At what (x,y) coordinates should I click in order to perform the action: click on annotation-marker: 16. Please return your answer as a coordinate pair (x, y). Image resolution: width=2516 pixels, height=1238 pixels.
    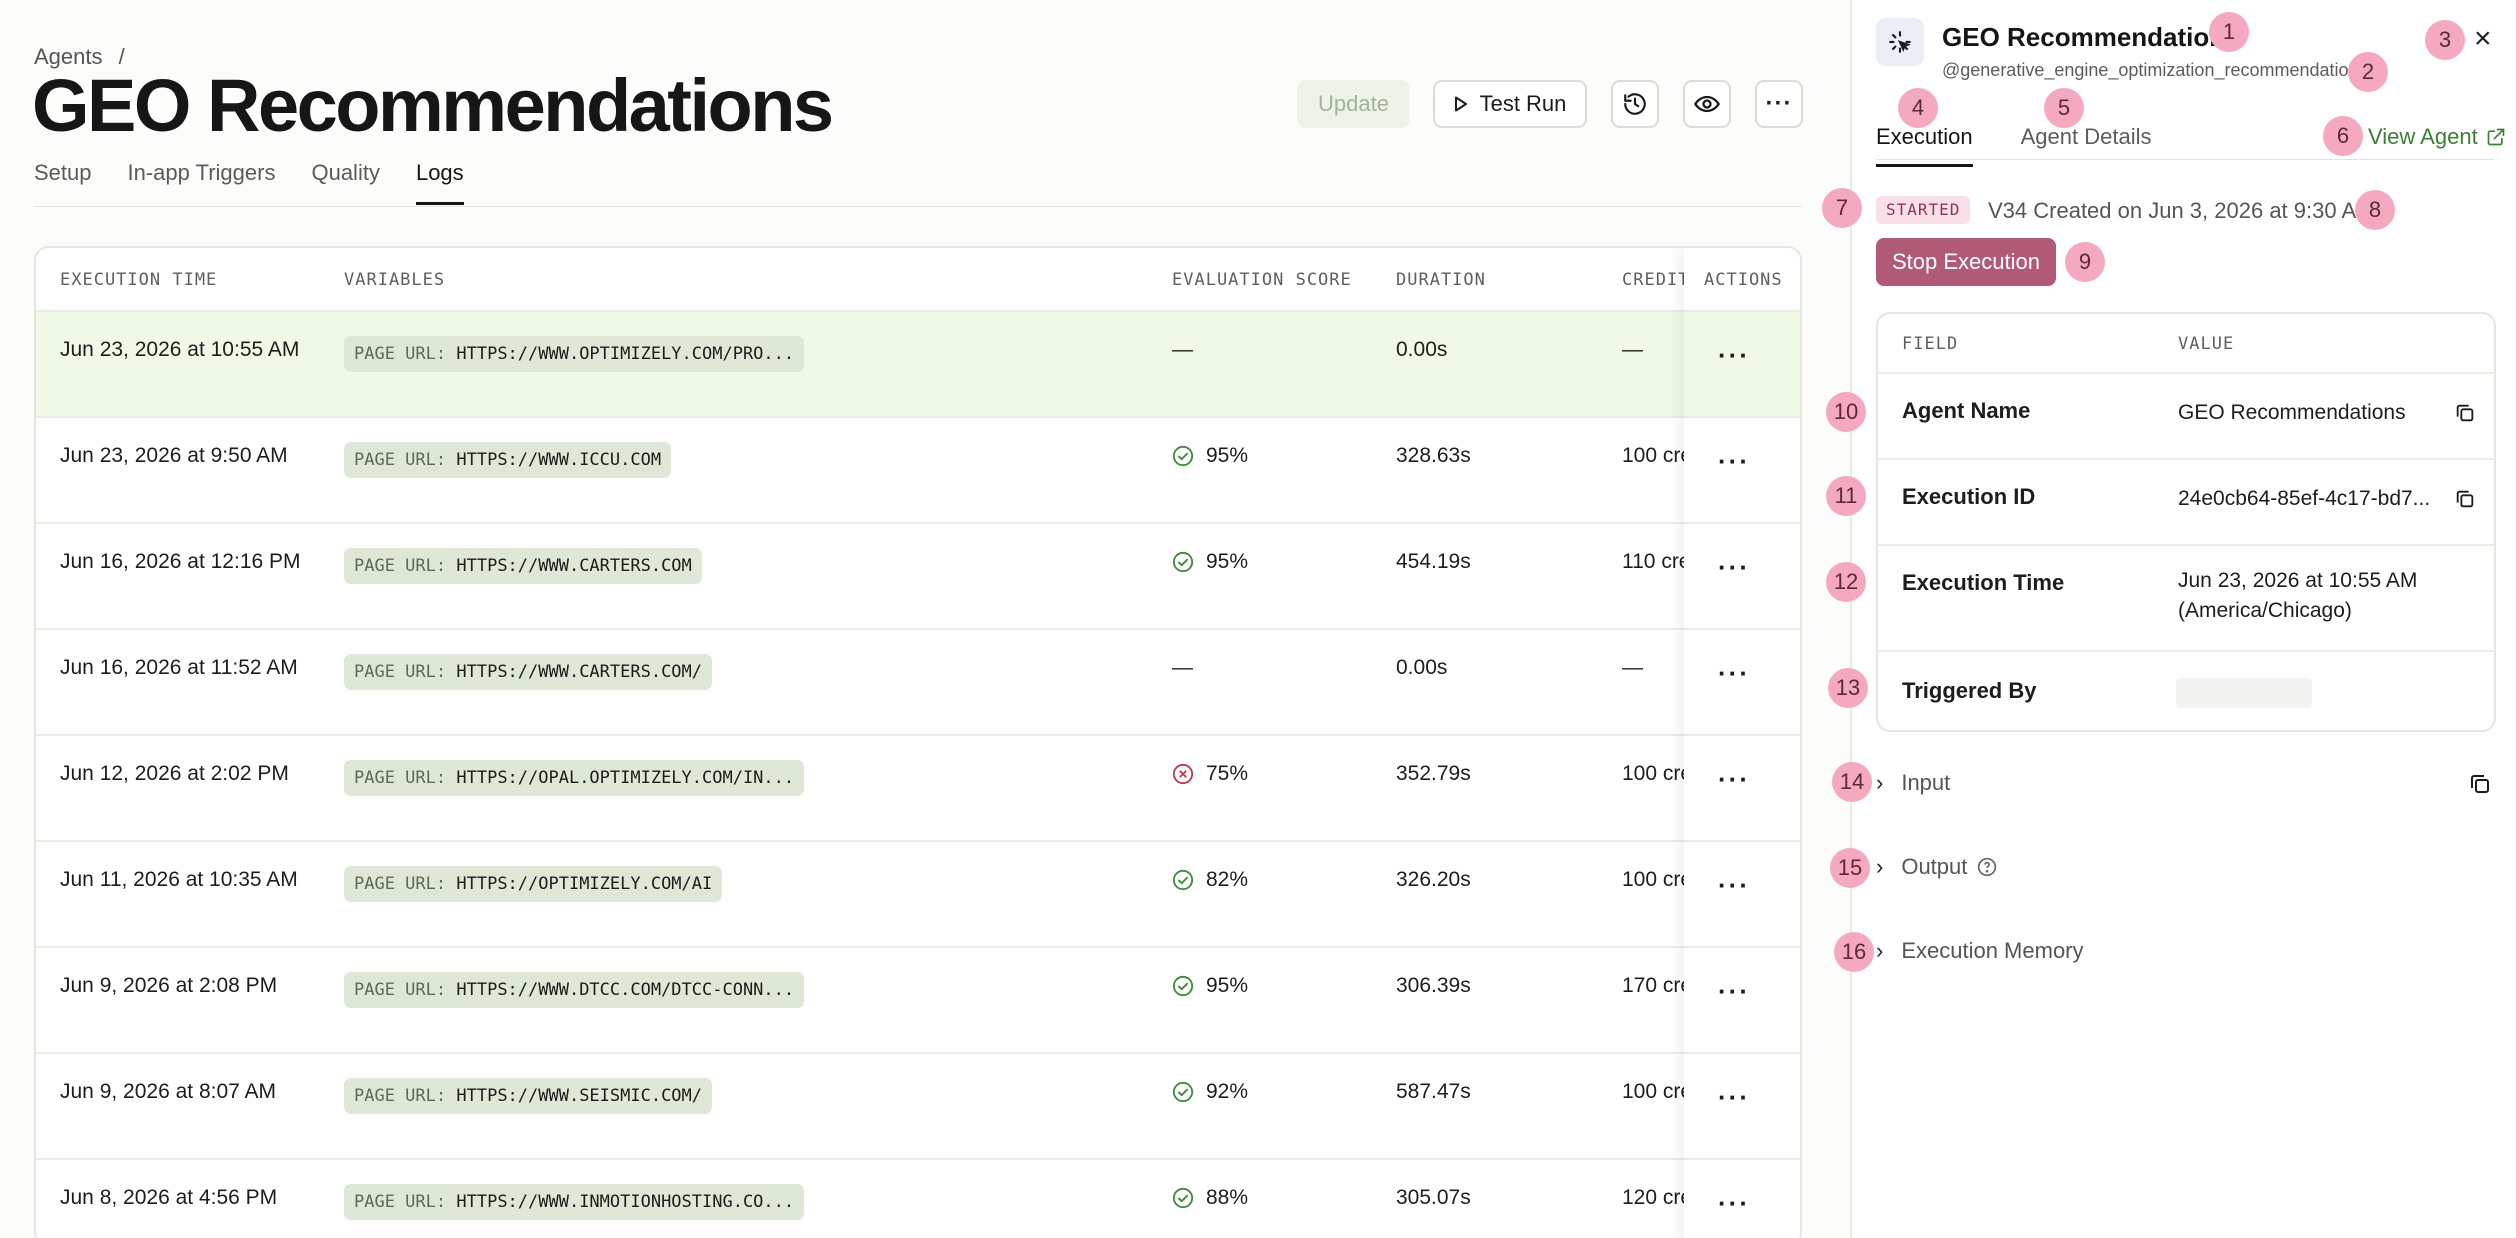
    Looking at the image, I should click on (1854, 952).